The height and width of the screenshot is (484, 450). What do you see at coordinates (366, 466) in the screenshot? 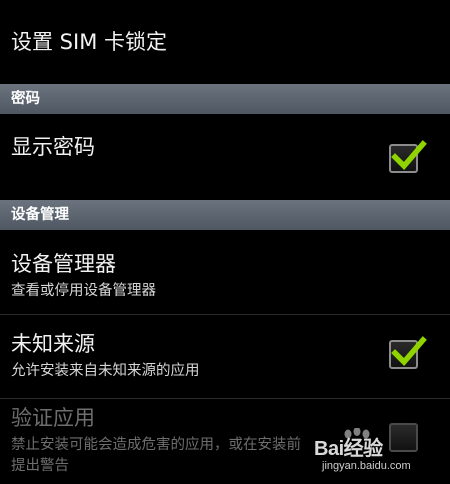
I see `watermark-url: jingyan.baidu.com` at bounding box center [366, 466].